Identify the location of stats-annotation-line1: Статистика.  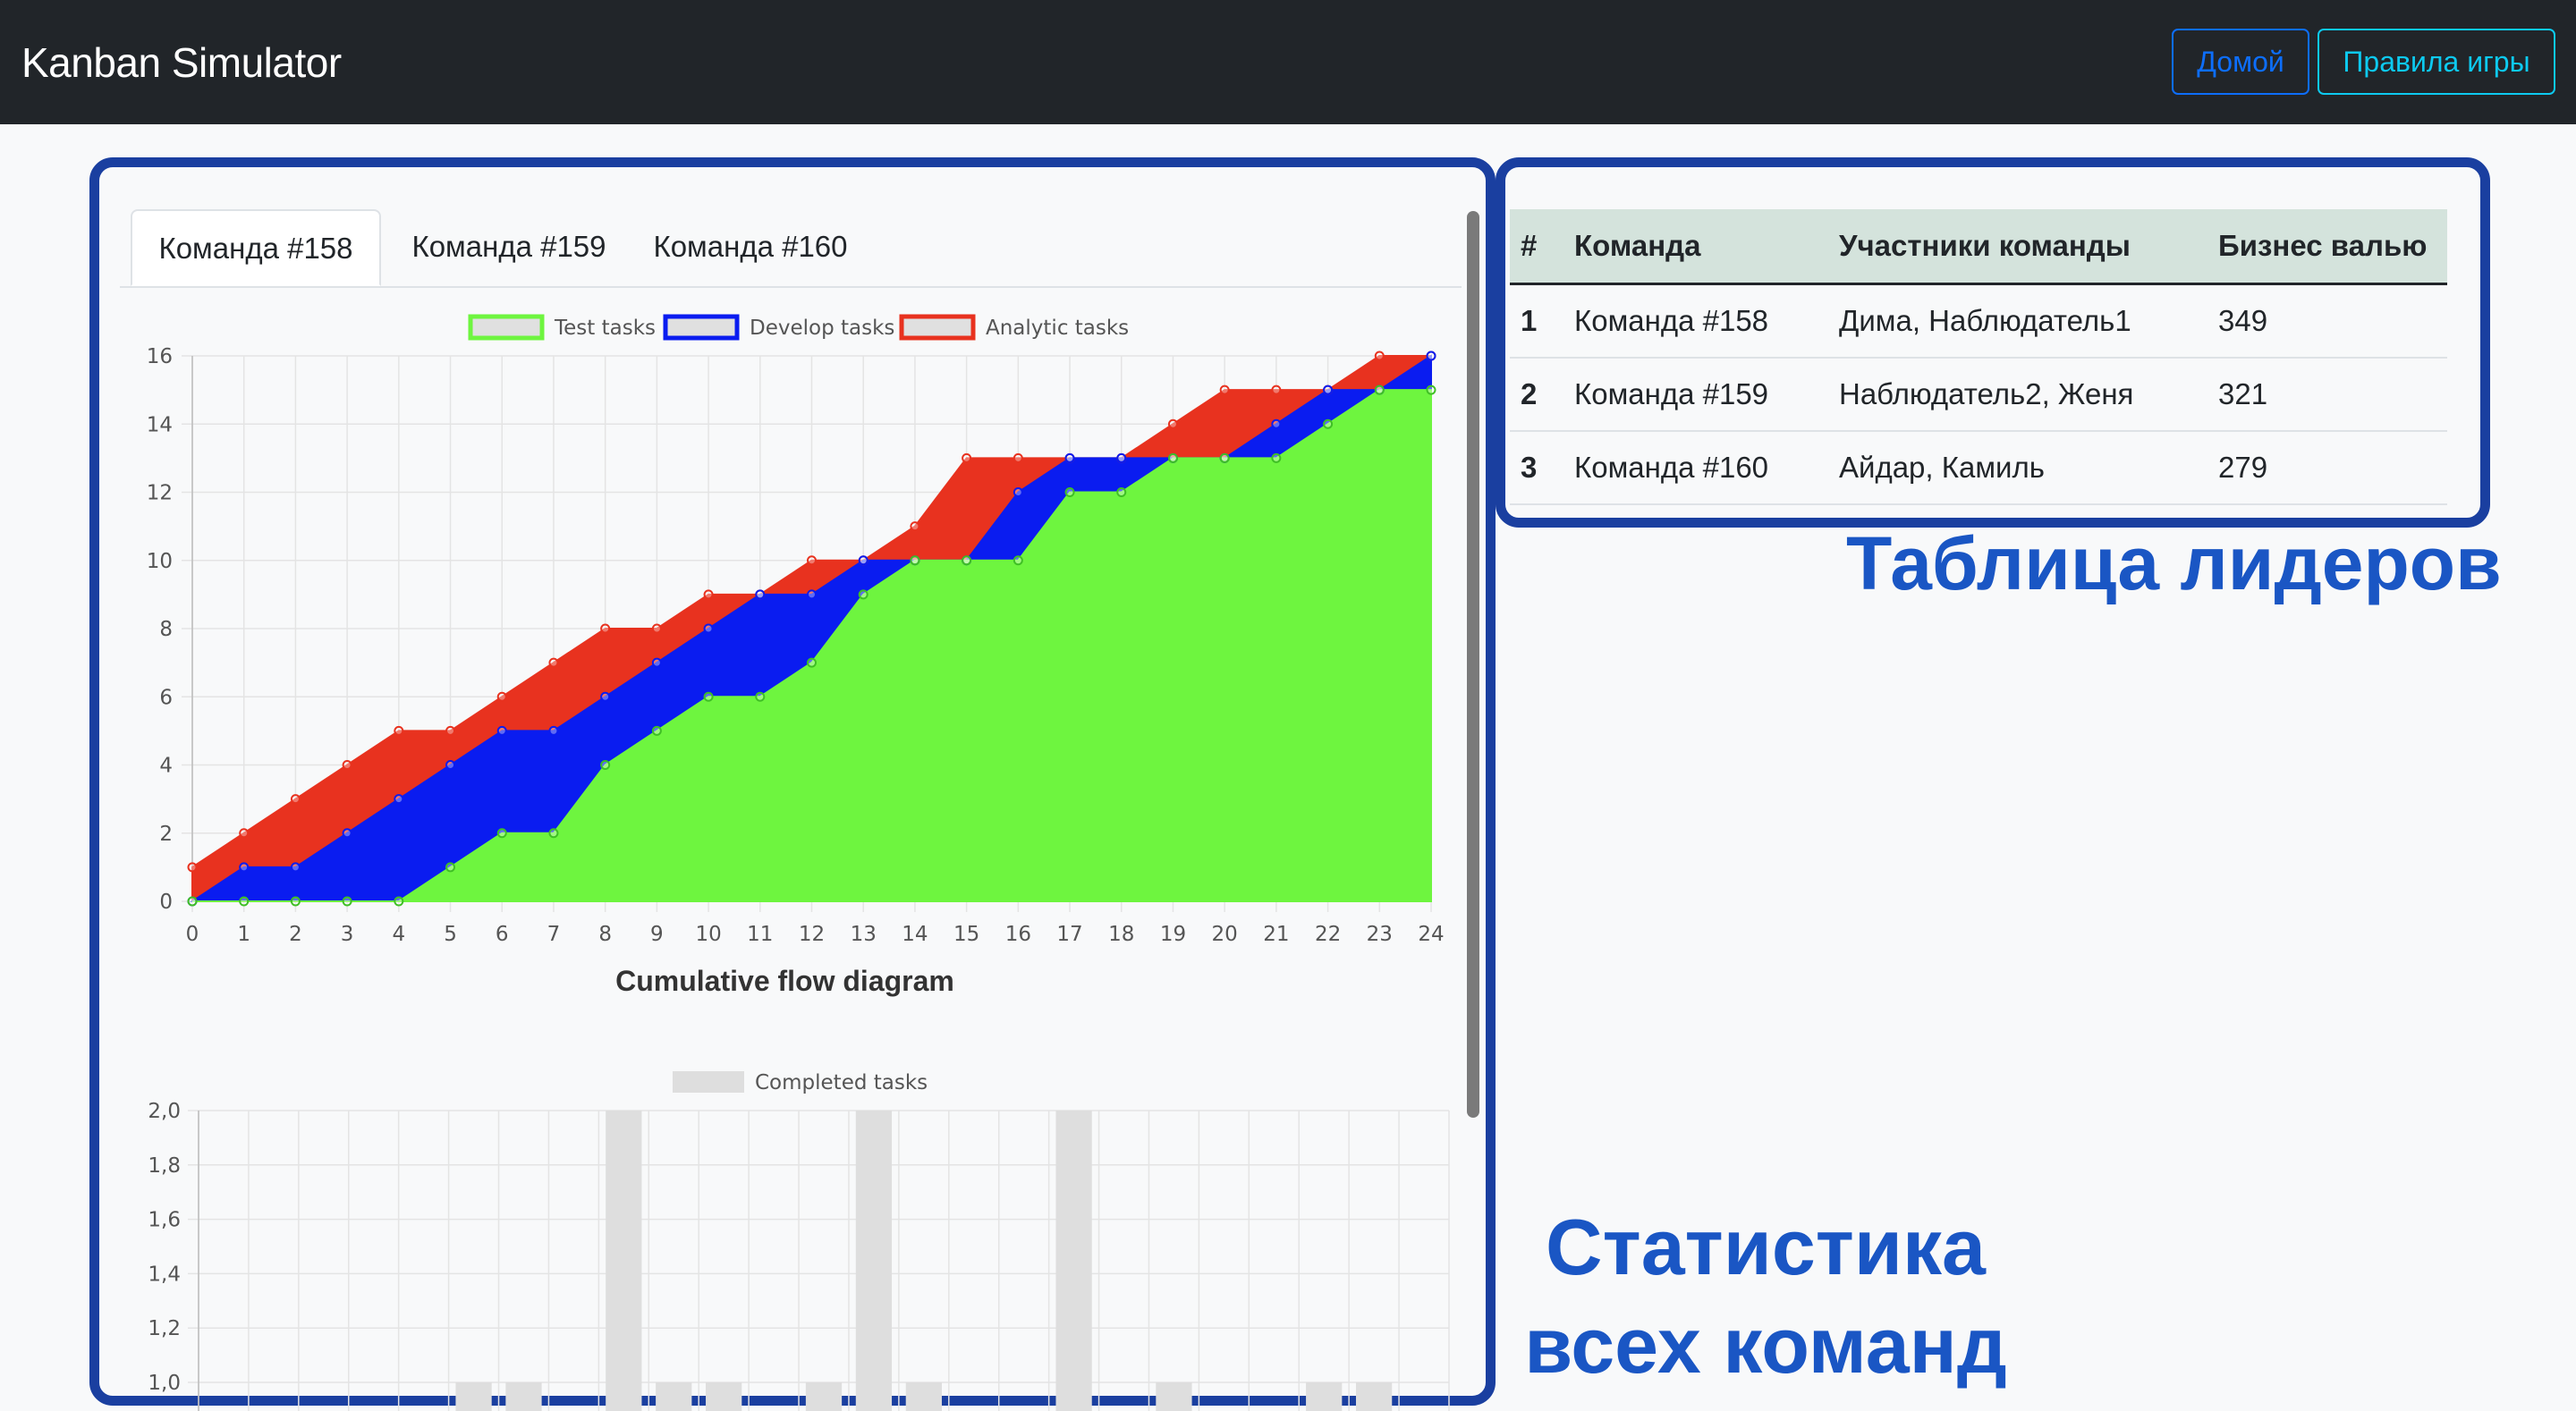
(1766, 1247).